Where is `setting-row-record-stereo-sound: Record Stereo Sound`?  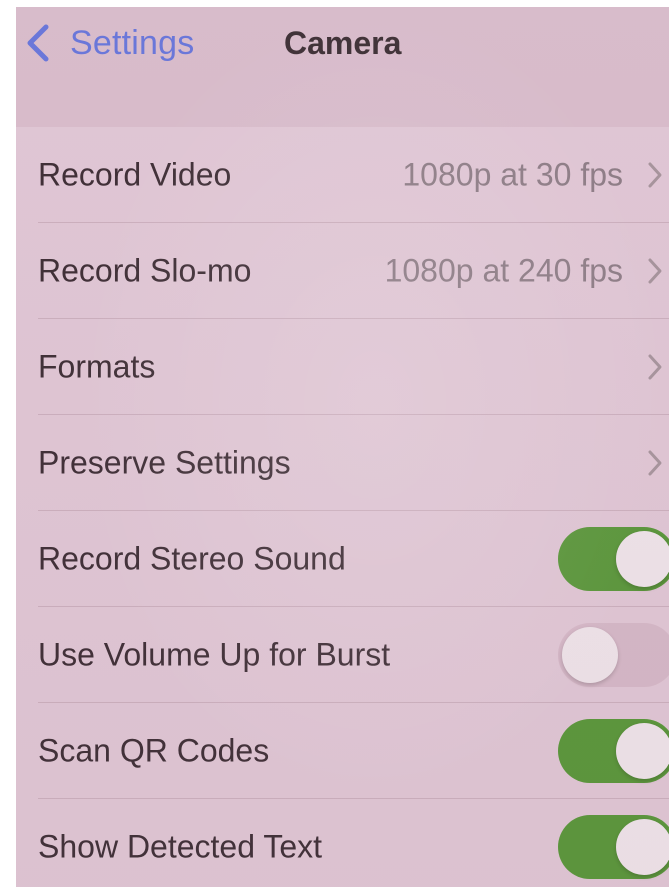 setting-row-record-stereo-sound: Record Stereo Sound is located at coordinates (342, 559).